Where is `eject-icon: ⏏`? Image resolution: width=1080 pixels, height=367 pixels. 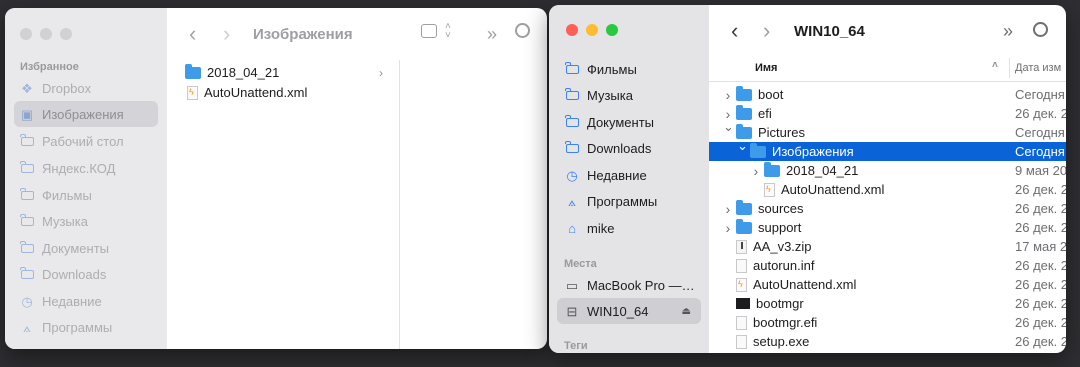 eject-icon: ⏏ is located at coordinates (686, 311).